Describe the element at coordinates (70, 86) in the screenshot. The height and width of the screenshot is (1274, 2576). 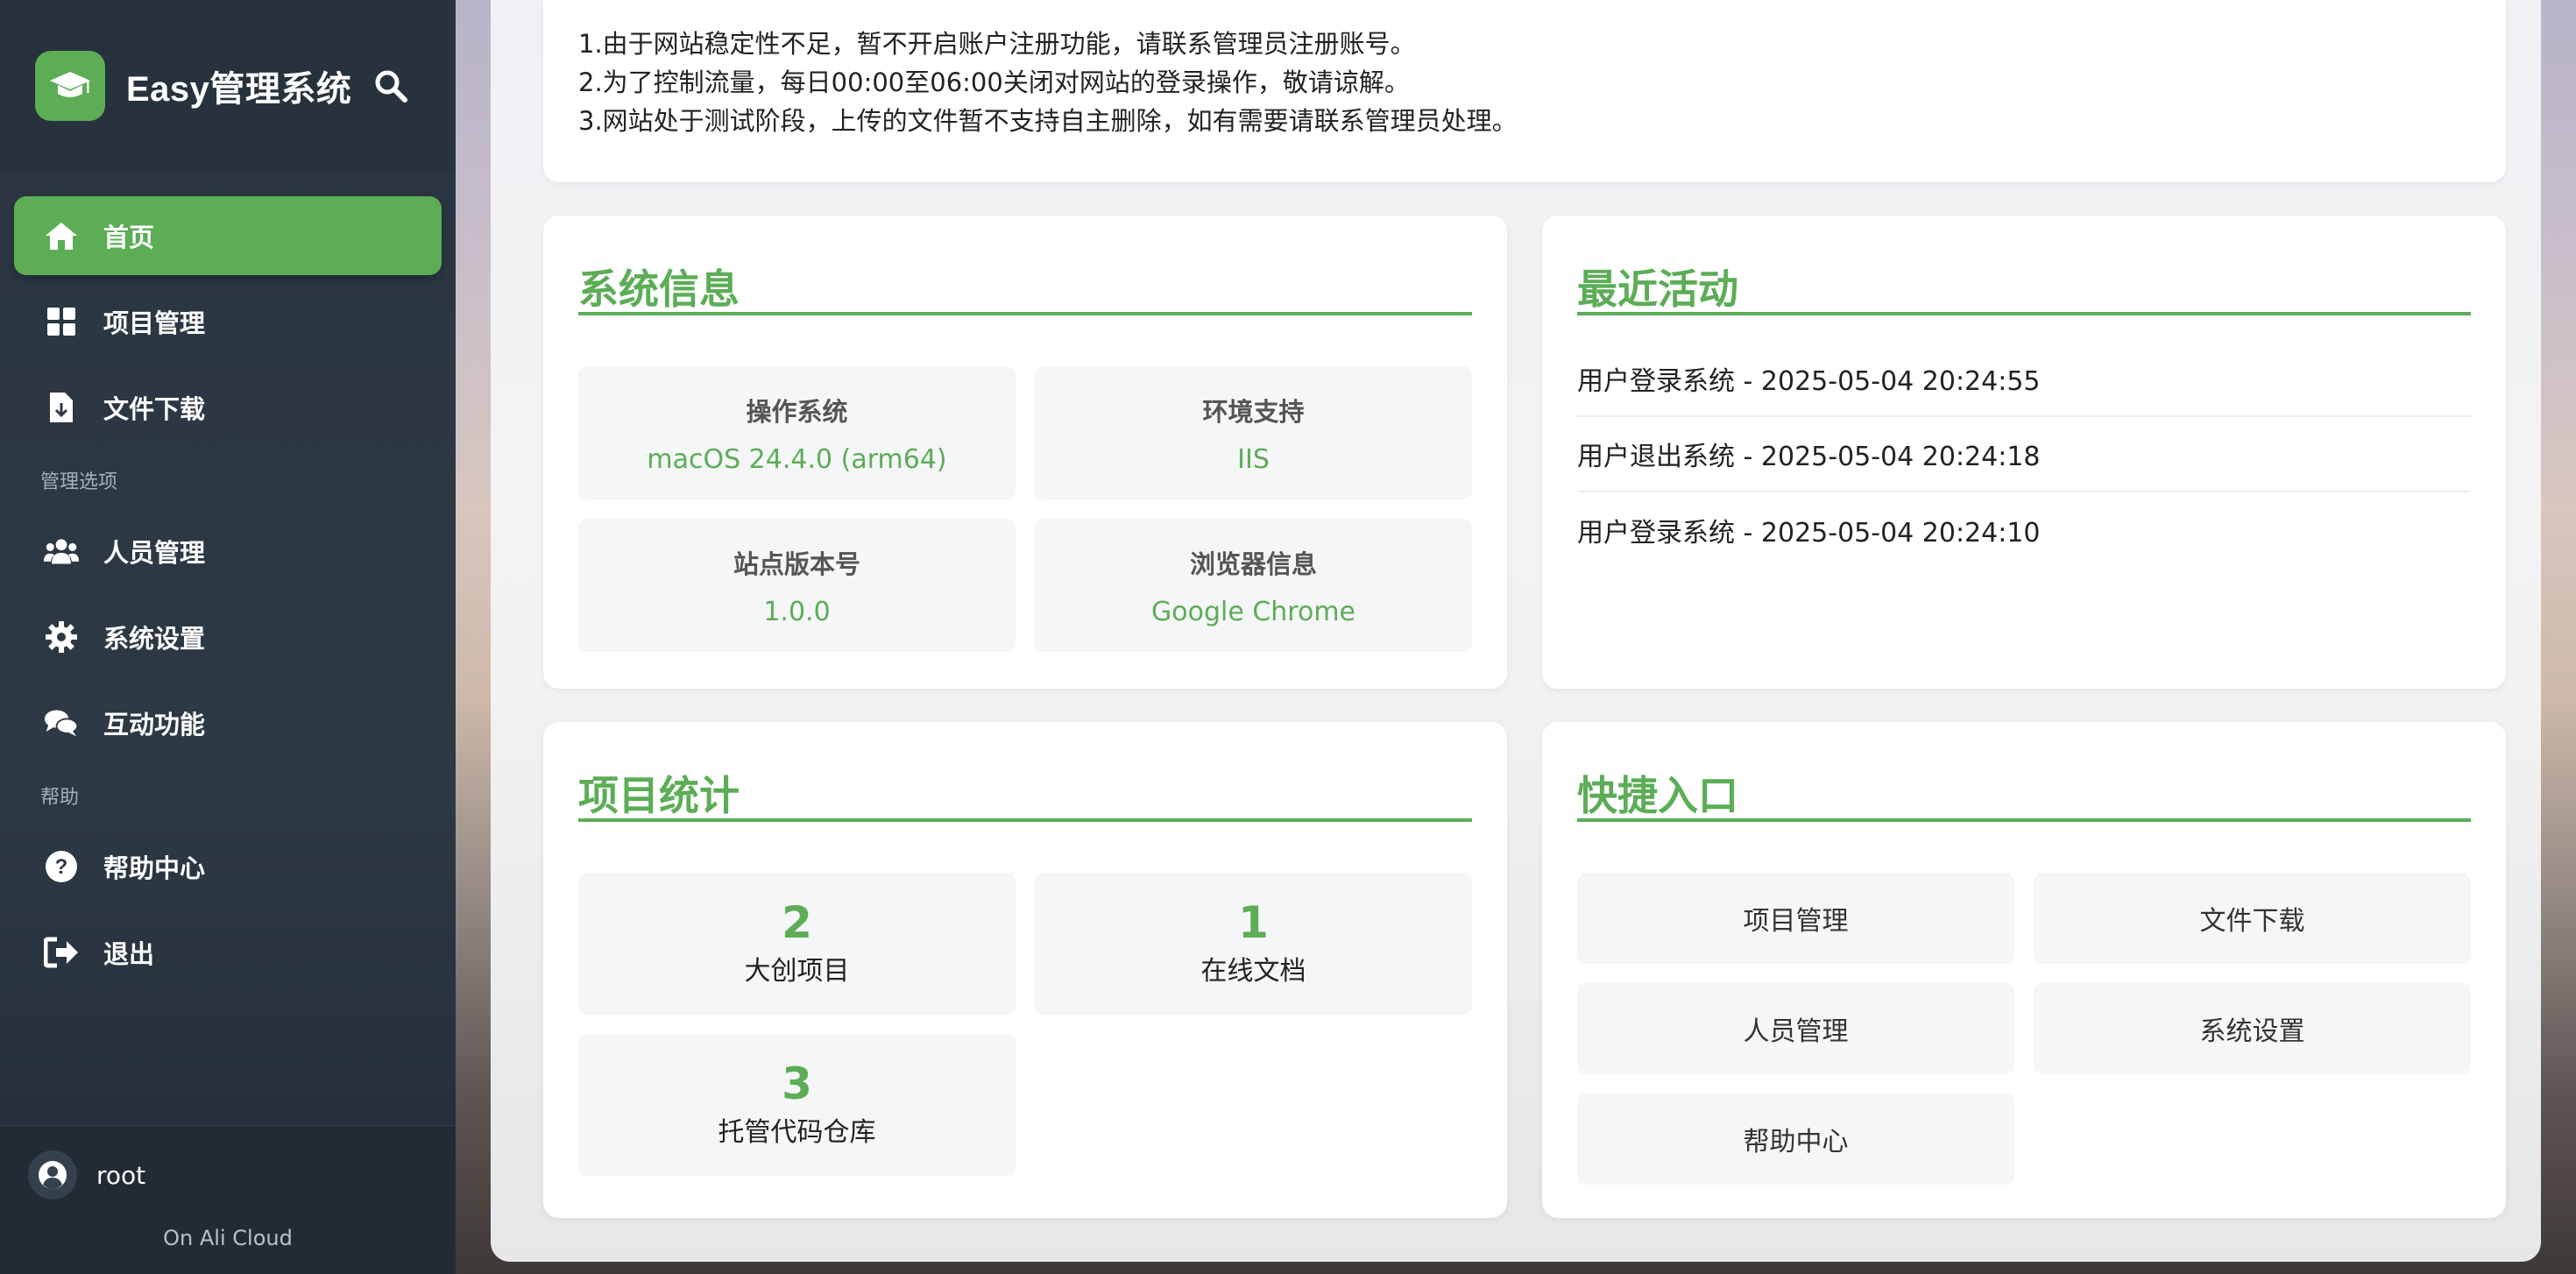
I see `graduation-cap-icon` at that location.